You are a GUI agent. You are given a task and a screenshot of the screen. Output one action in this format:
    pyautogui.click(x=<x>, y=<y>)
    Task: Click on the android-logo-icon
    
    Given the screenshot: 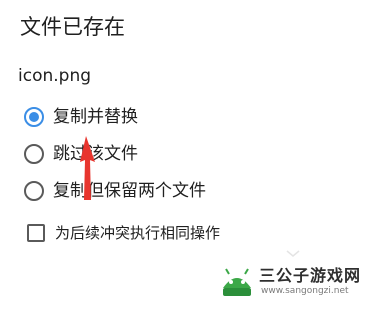 What is the action you would take?
    pyautogui.click(x=237, y=282)
    